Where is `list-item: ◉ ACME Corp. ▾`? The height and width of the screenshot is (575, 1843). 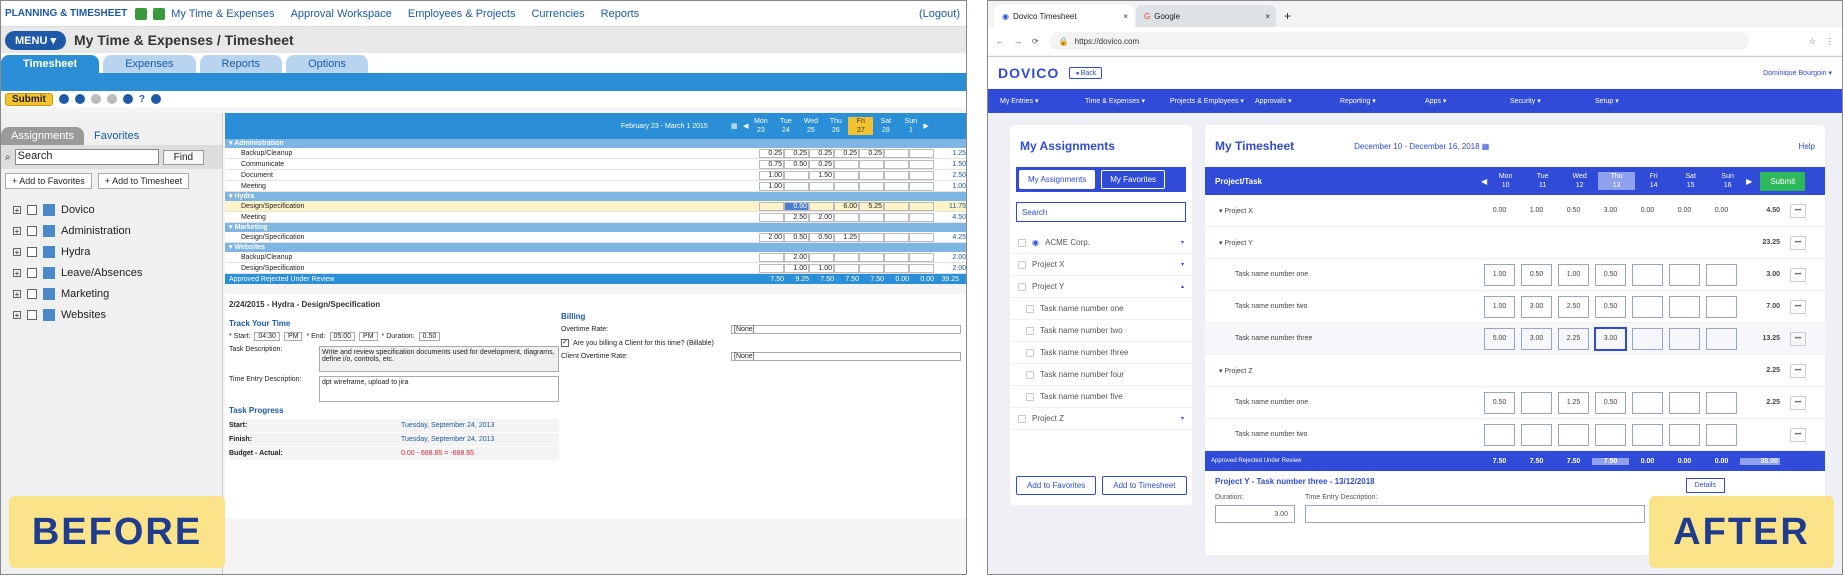
list-item: ◉ ACME Corp. ▾ is located at coordinates (1101, 243).